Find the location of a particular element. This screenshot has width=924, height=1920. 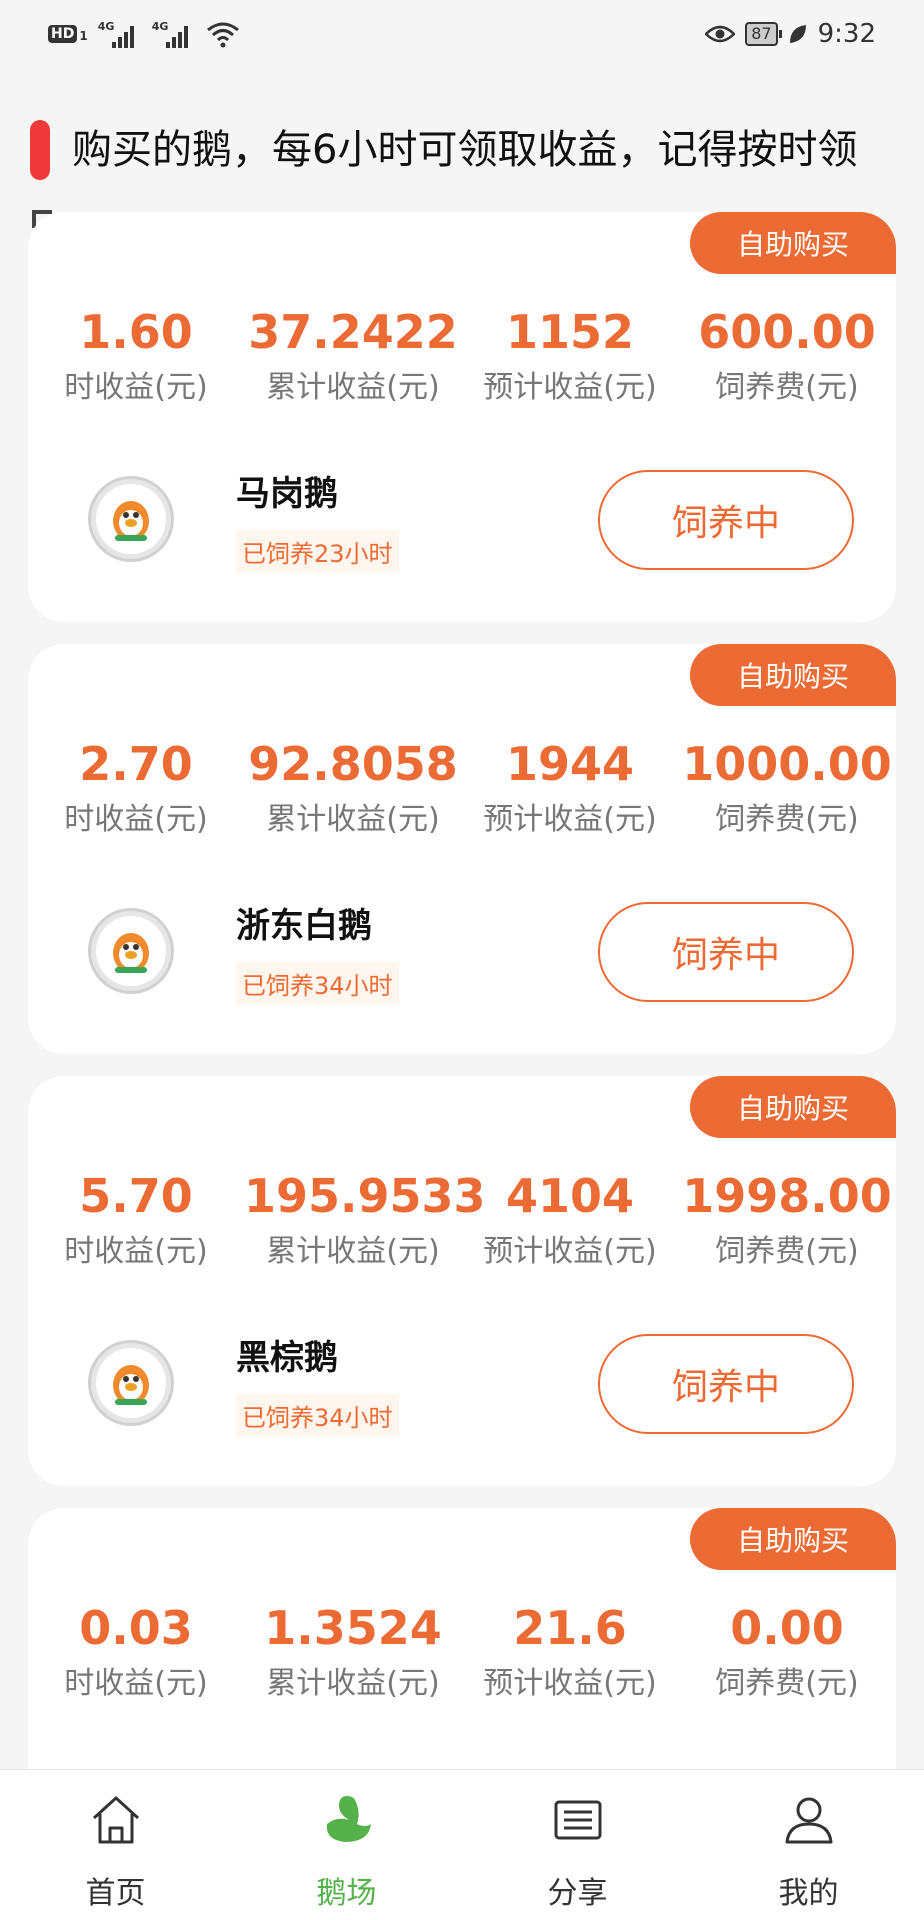

status-left: HD 1 4G 4G is located at coordinates (144, 34).